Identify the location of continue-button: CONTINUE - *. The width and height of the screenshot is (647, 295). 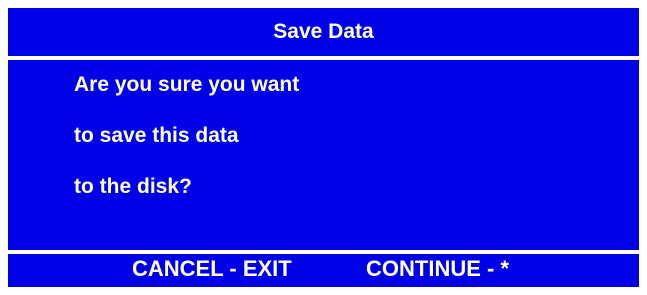
(437, 269).